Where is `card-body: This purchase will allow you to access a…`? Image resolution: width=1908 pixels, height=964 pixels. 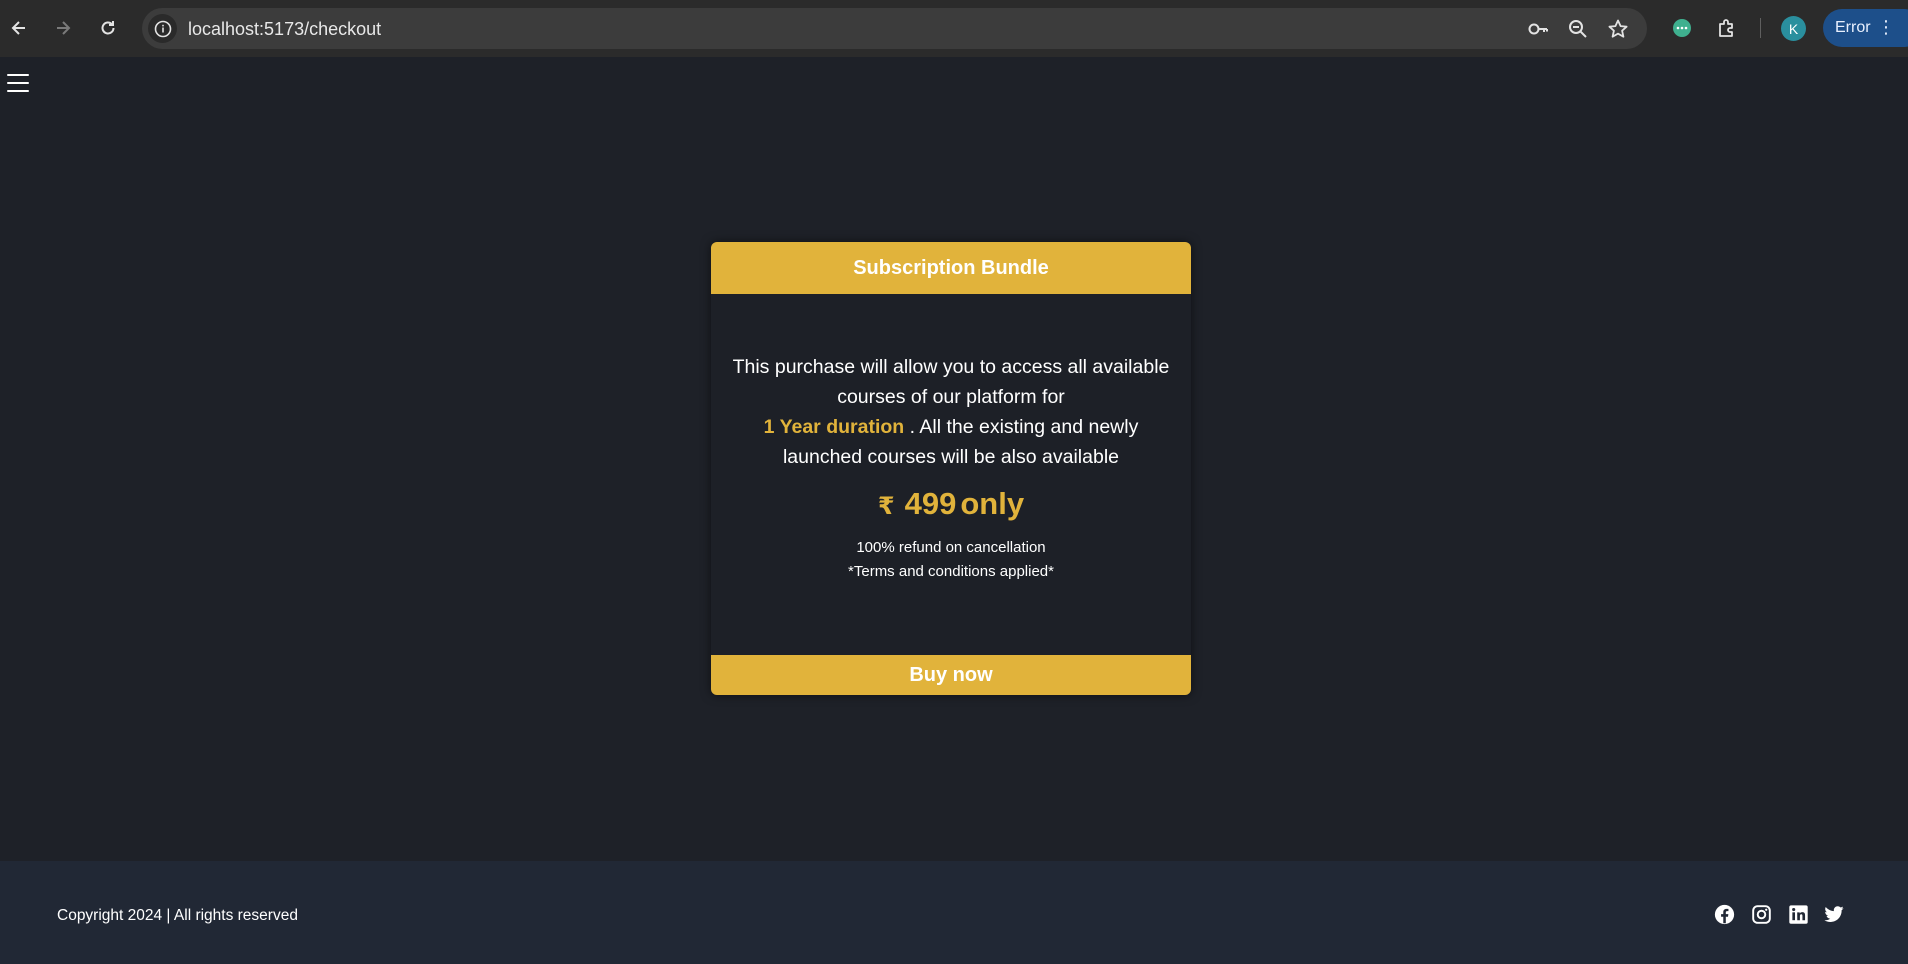
card-body: This purchase will allow you to access a… is located at coordinates (951, 468).